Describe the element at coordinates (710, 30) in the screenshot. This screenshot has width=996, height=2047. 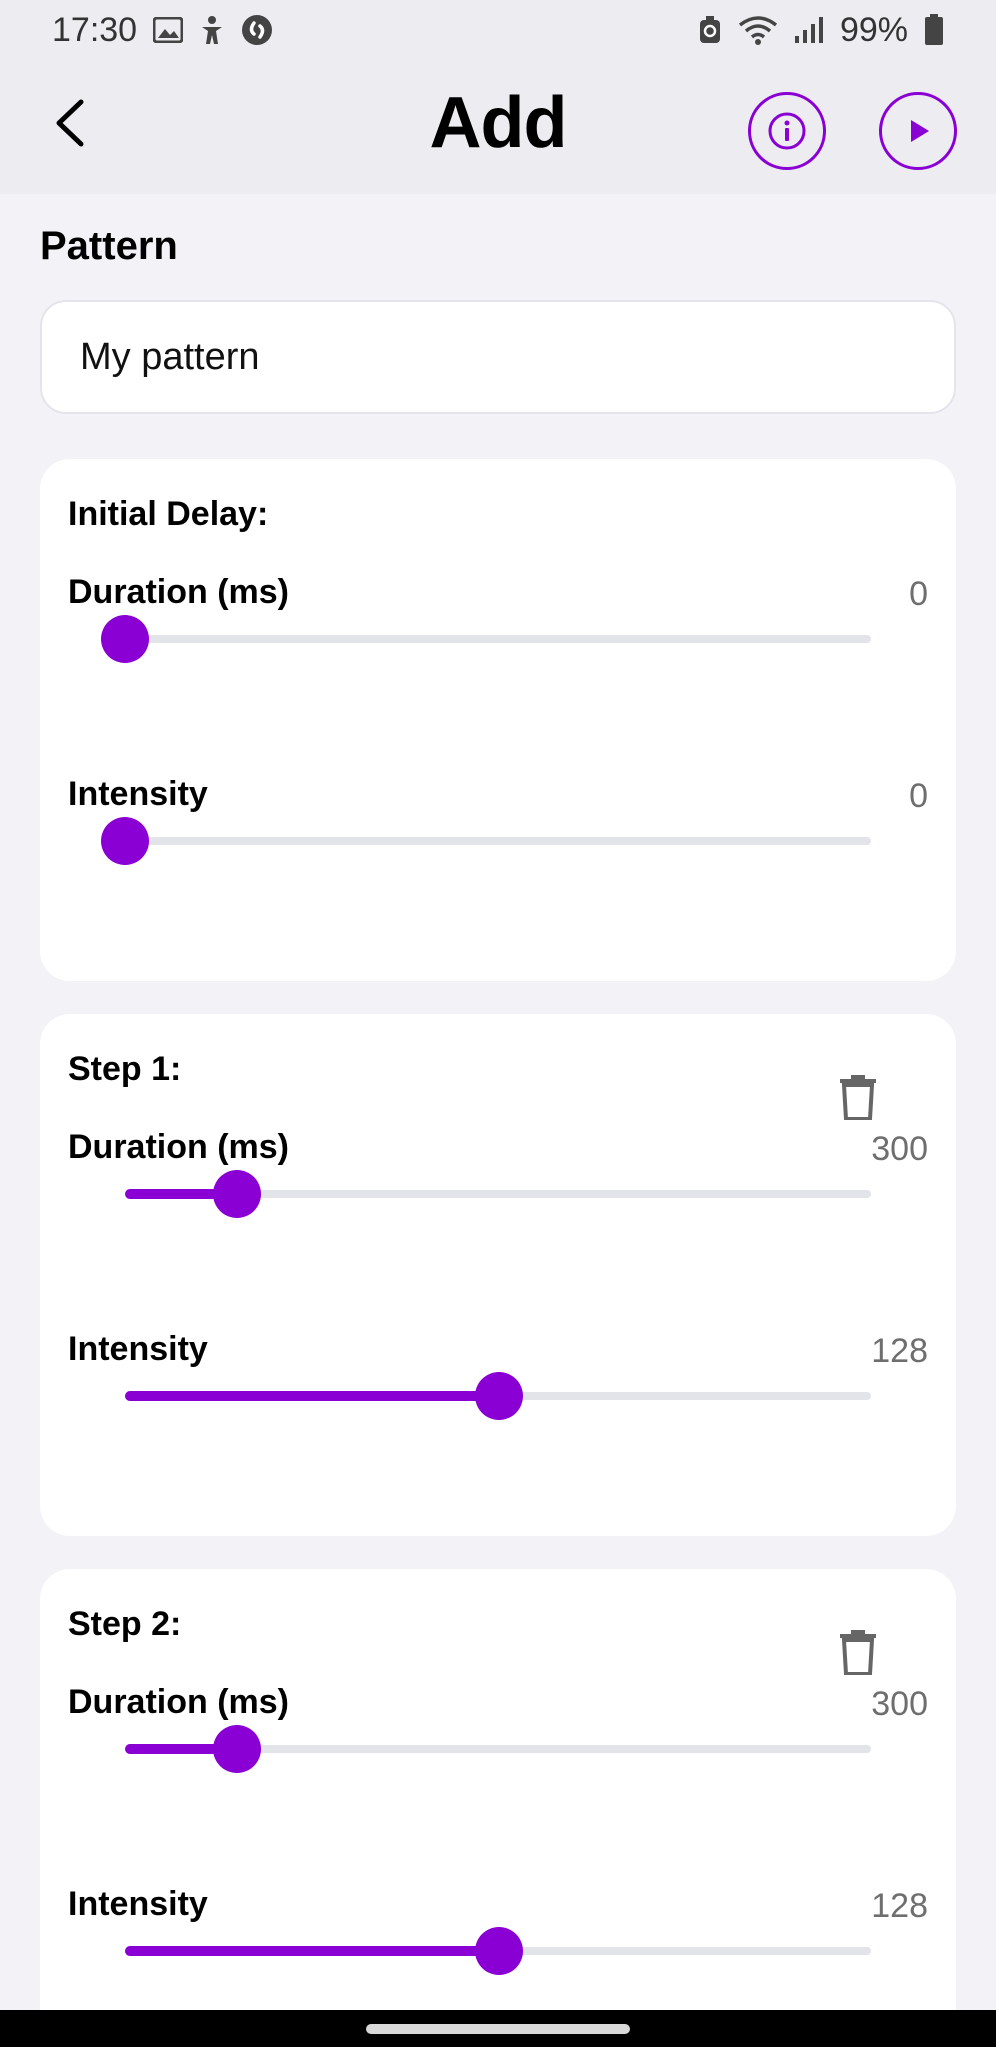
I see `nfc-icon` at that location.